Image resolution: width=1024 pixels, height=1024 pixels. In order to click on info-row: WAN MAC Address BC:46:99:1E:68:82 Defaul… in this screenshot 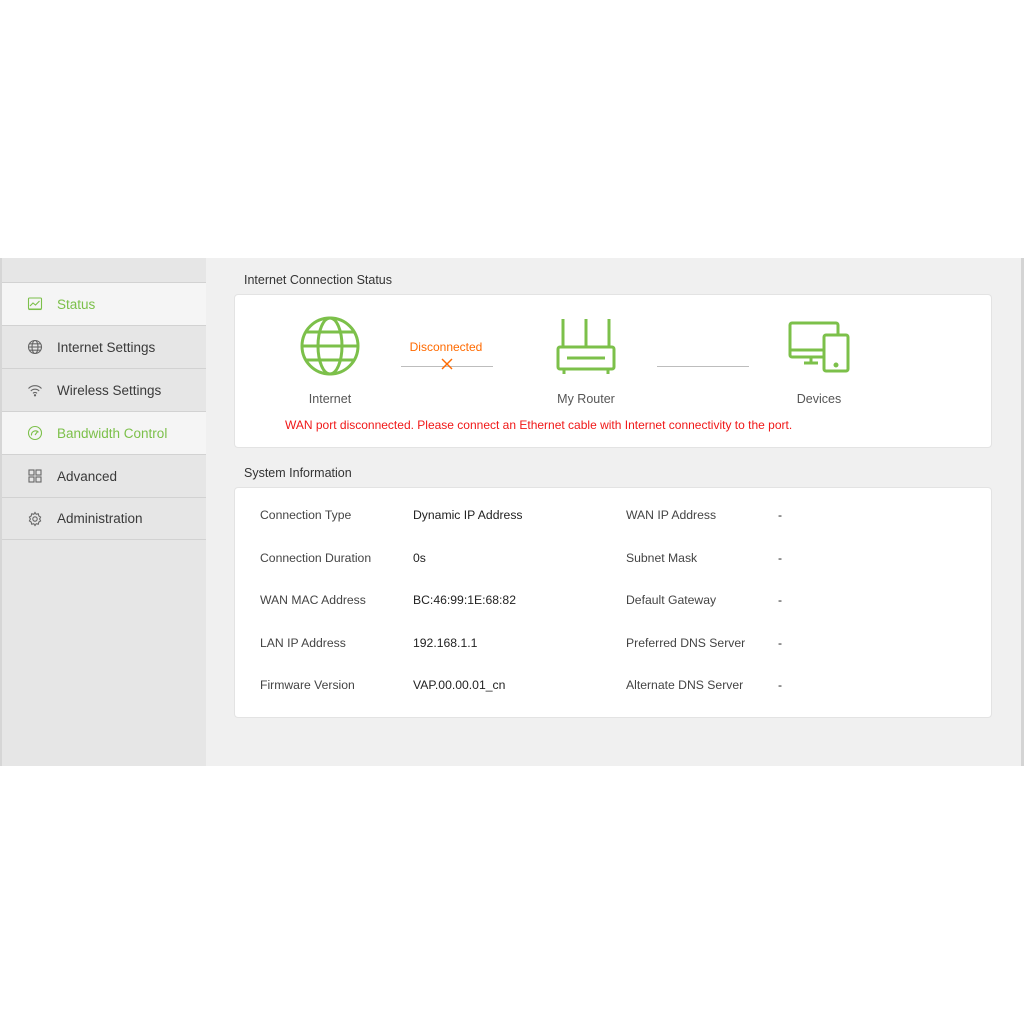, I will do `click(613, 603)`.